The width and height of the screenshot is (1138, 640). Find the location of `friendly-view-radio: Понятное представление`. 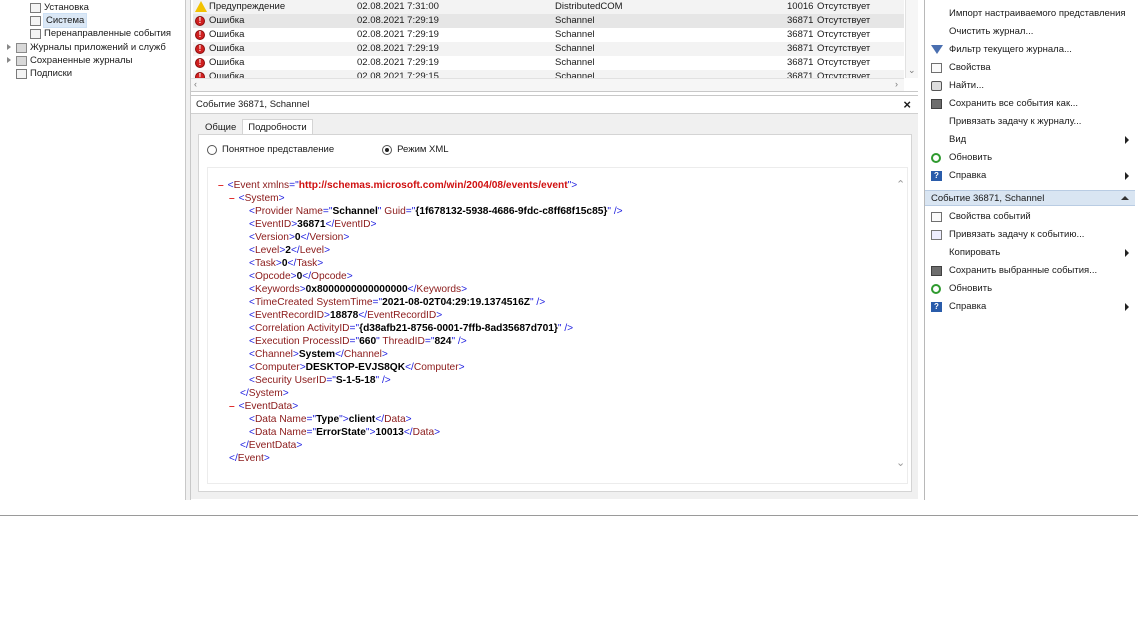

friendly-view-radio: Понятное представление is located at coordinates (270, 149).